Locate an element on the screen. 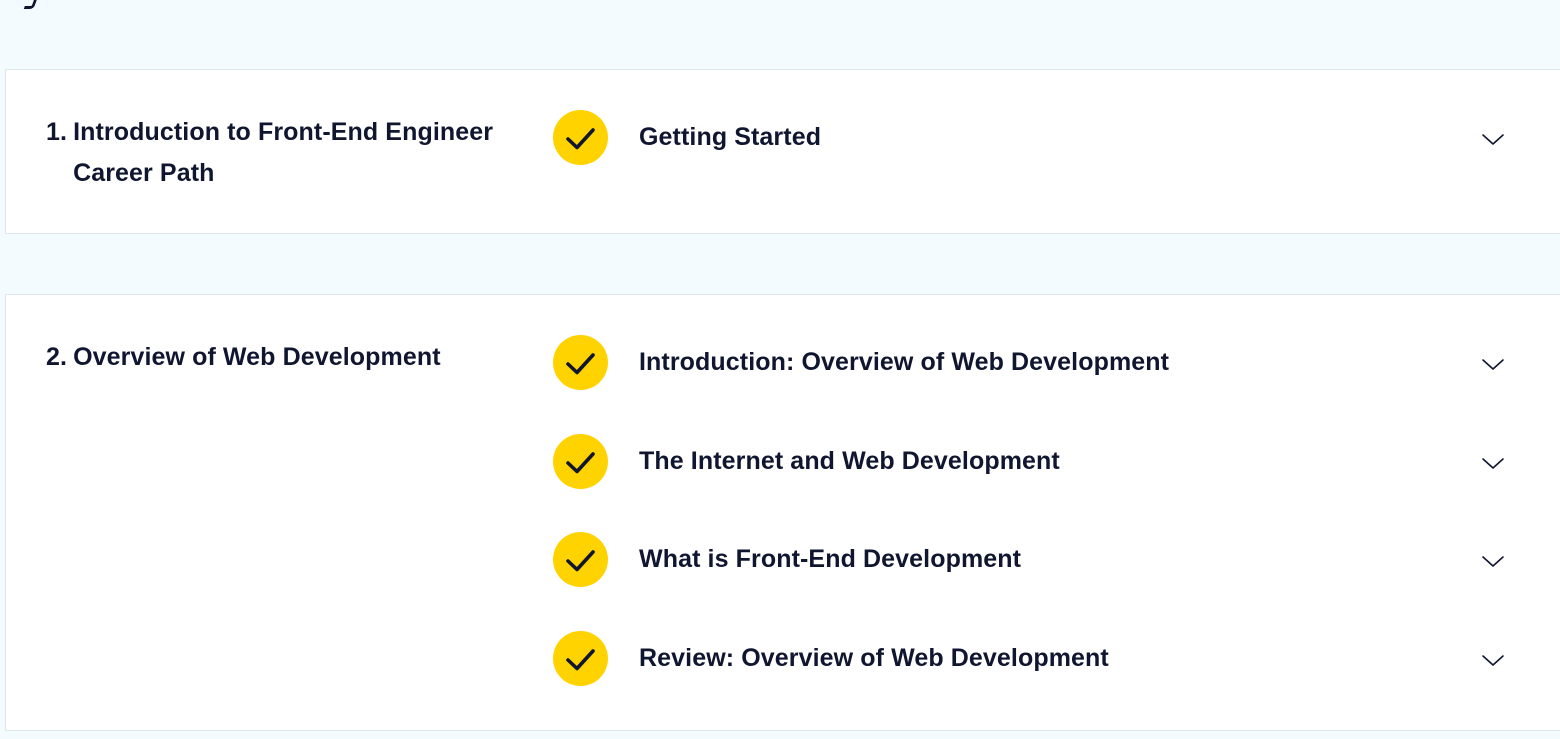 This screenshot has width=1560, height=739. lesson-item: What is Front-End Development is located at coordinates (1036, 581).